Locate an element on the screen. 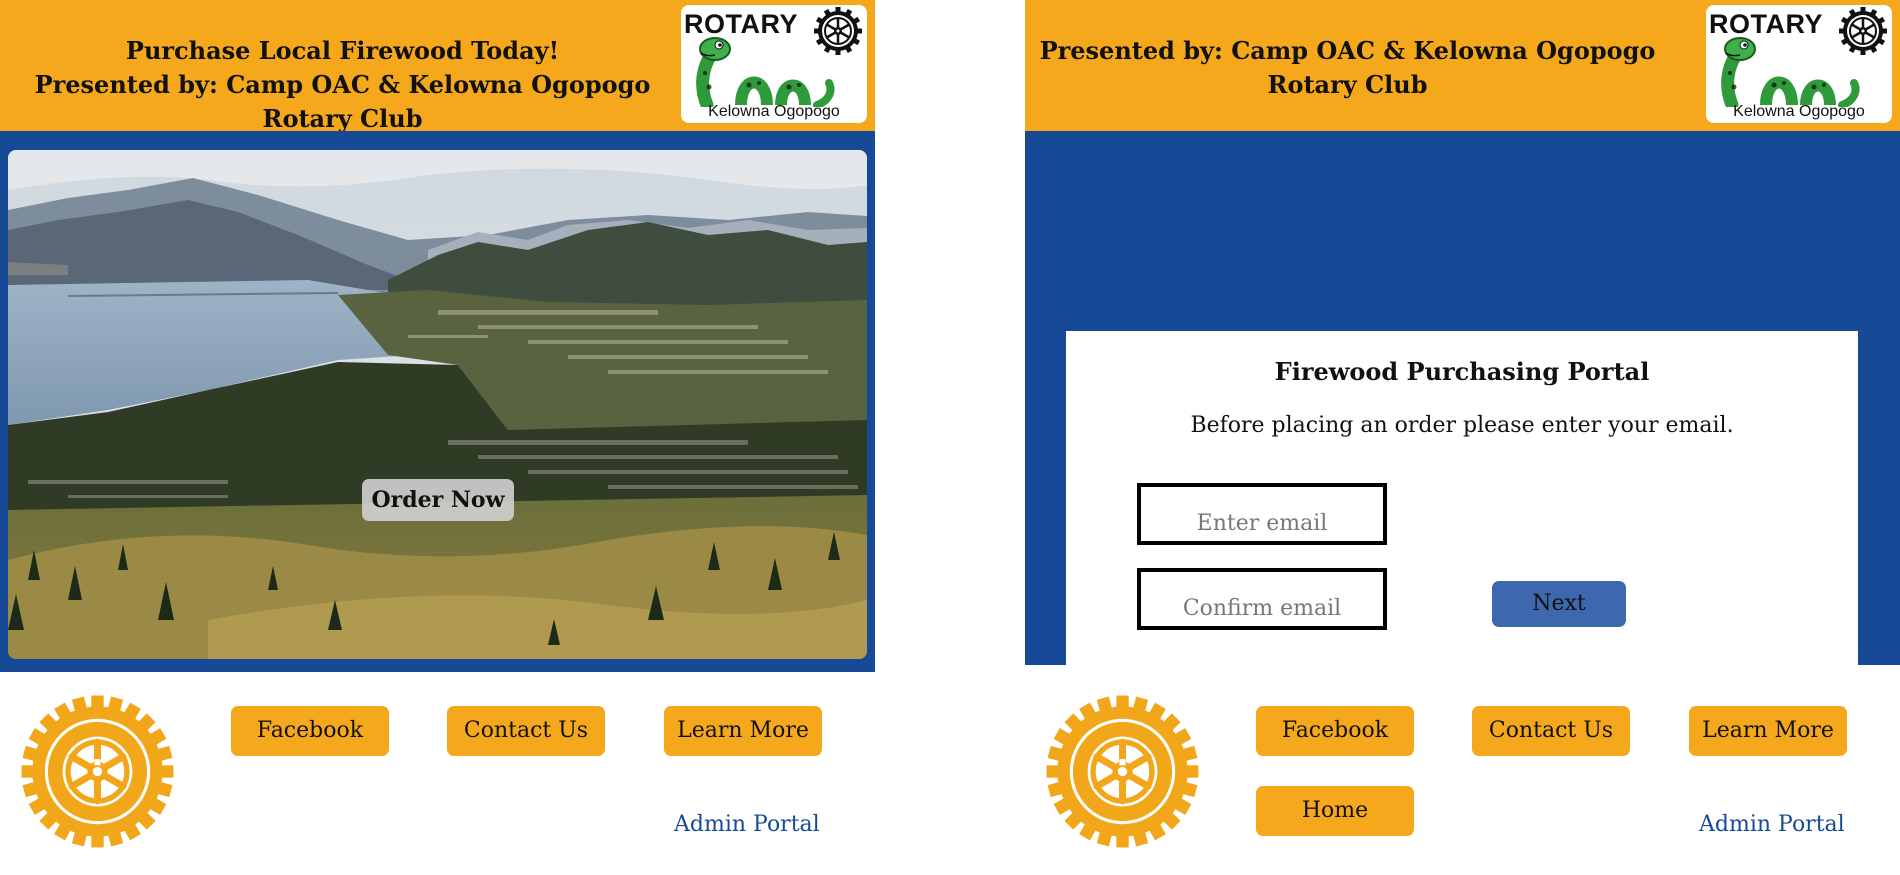  order-now-button: Order Now is located at coordinates (438, 500).